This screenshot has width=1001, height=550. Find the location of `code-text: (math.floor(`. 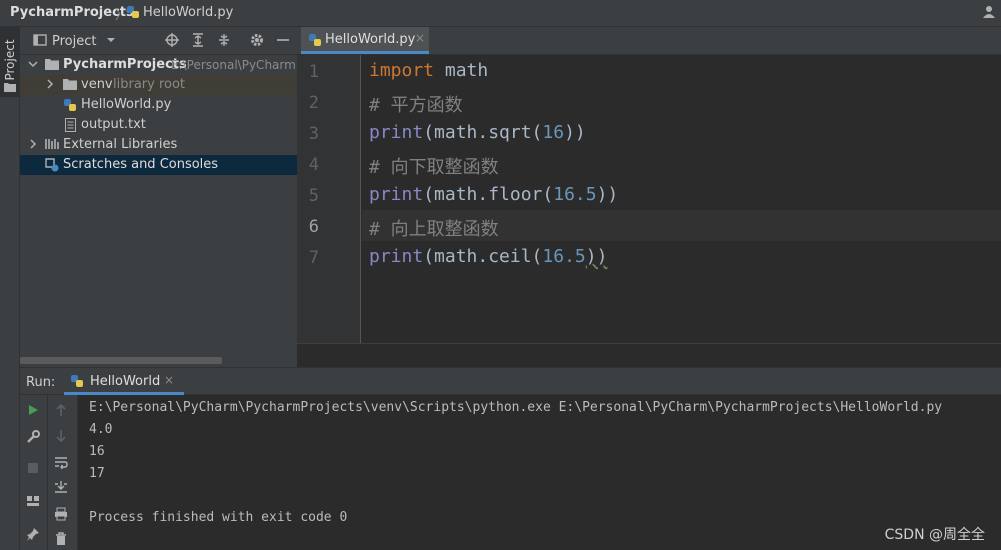

code-text: (math.floor( is located at coordinates (488, 194).